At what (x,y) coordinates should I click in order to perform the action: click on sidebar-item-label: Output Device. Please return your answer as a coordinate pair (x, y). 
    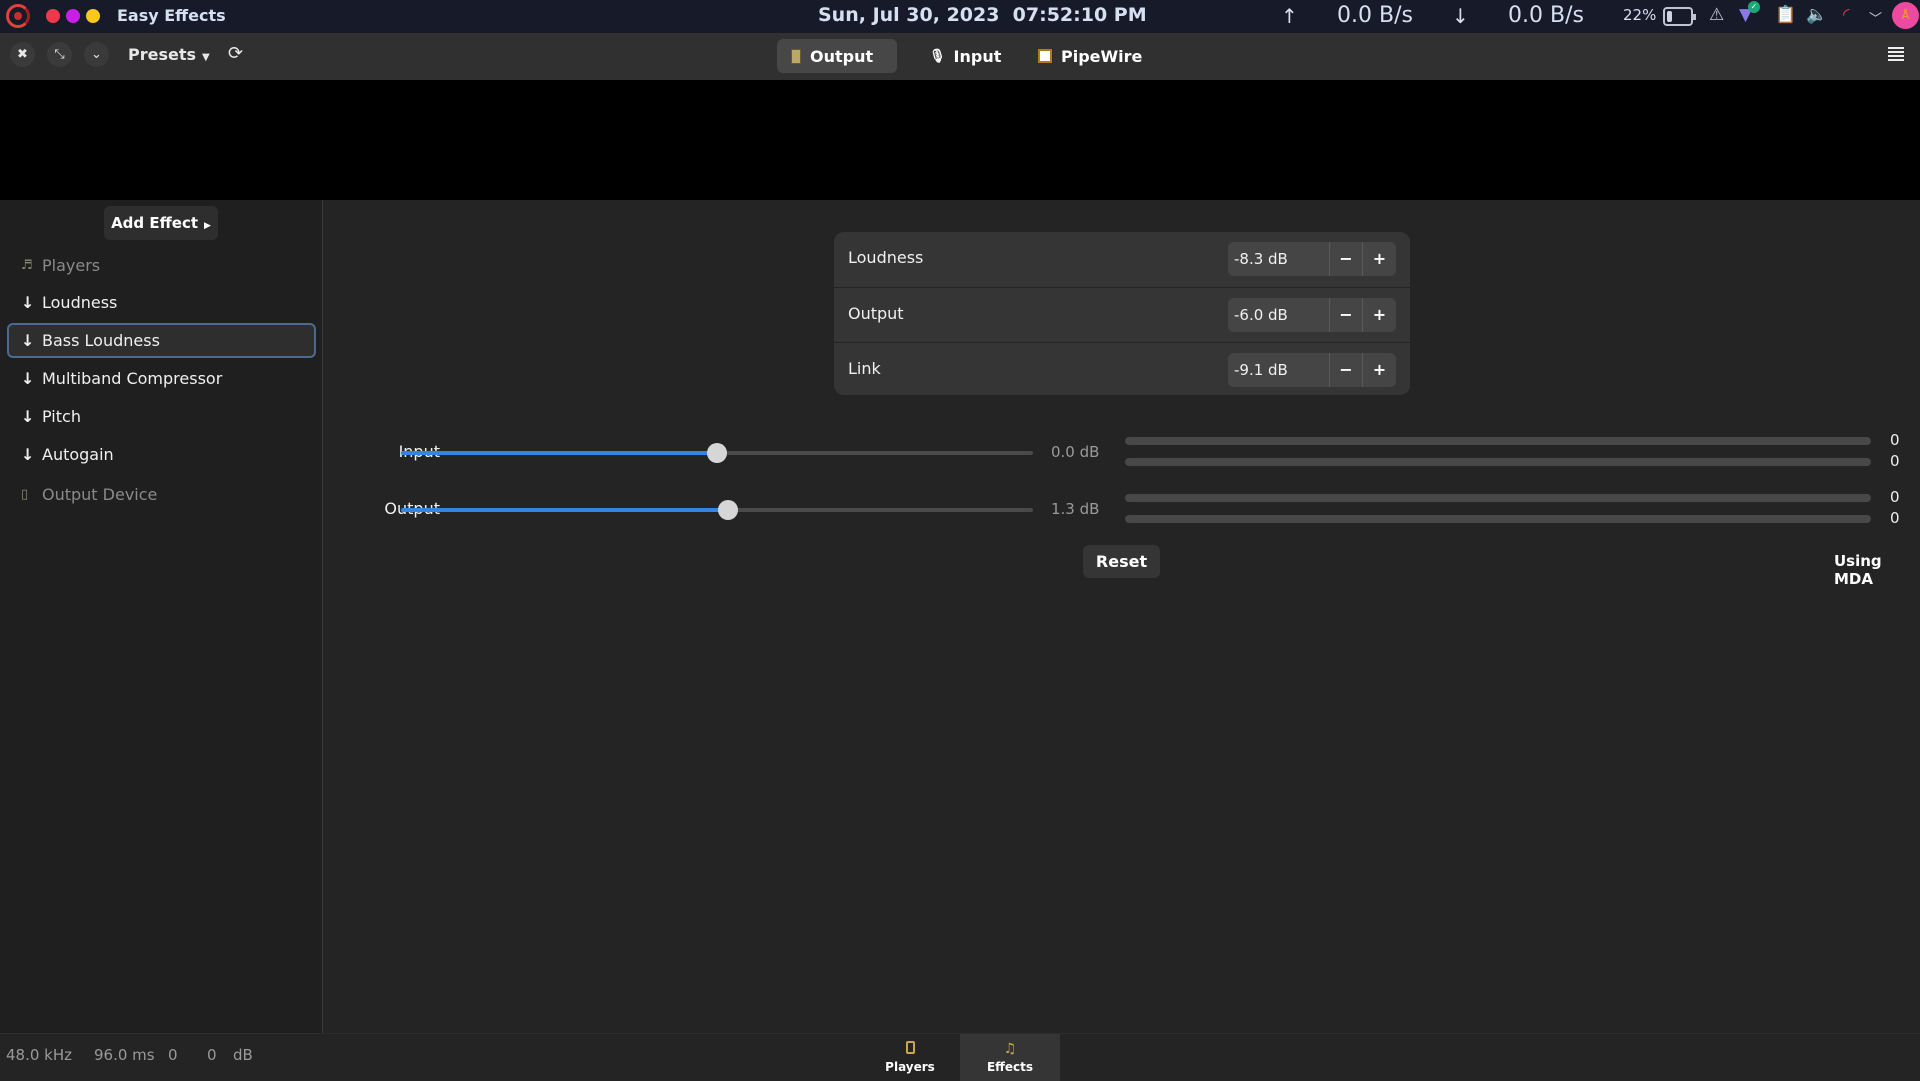
    Looking at the image, I should click on (100, 494).